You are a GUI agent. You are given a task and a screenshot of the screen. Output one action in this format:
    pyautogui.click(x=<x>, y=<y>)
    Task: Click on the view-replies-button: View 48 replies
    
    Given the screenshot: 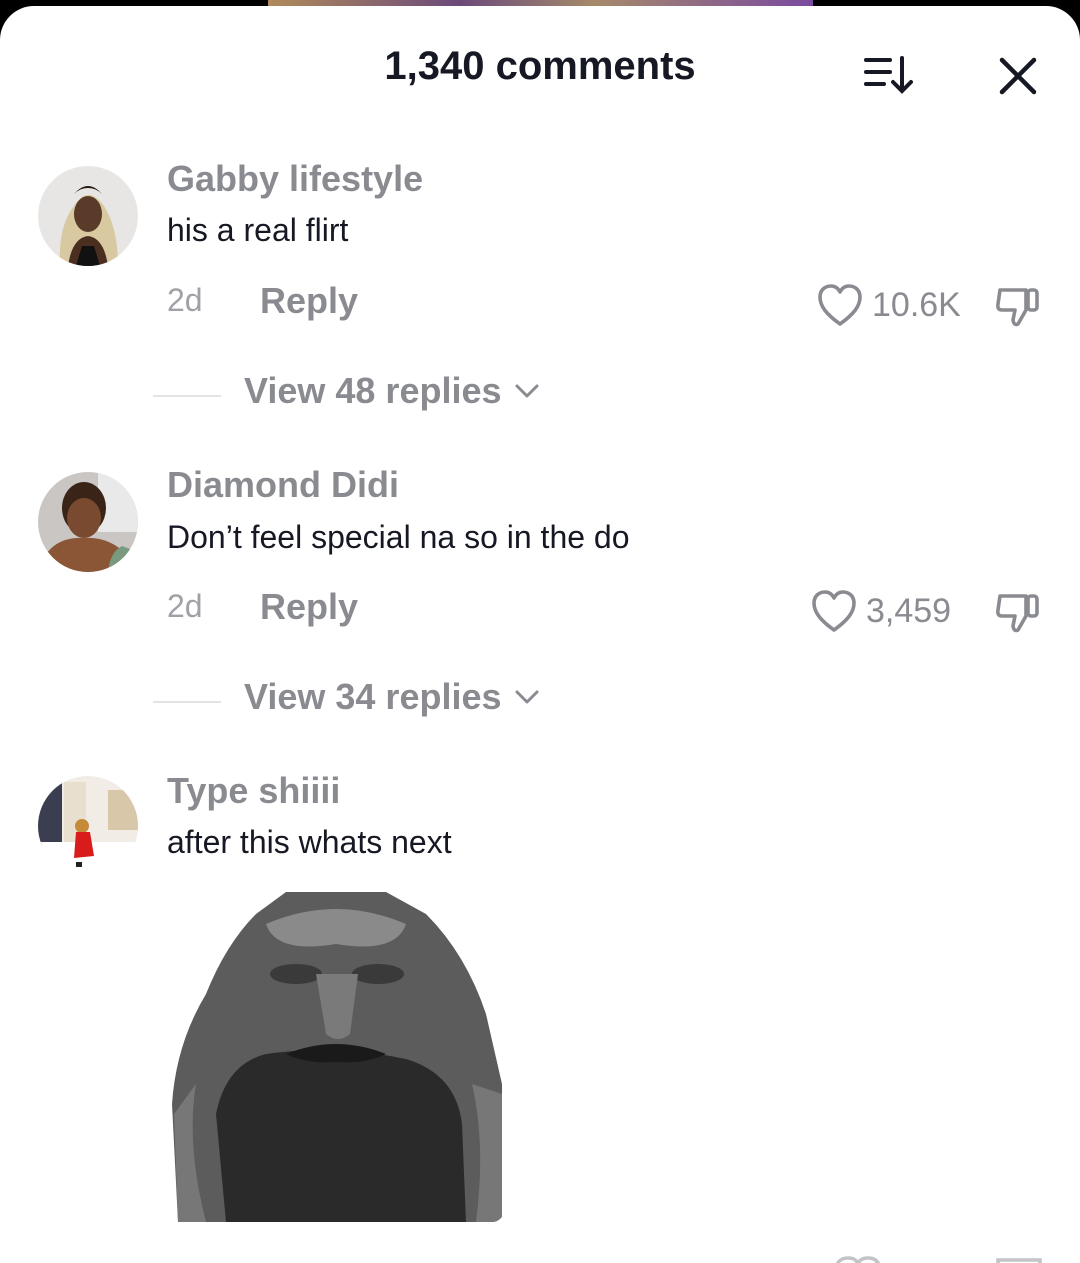 What is the action you would take?
    pyautogui.click(x=393, y=391)
    